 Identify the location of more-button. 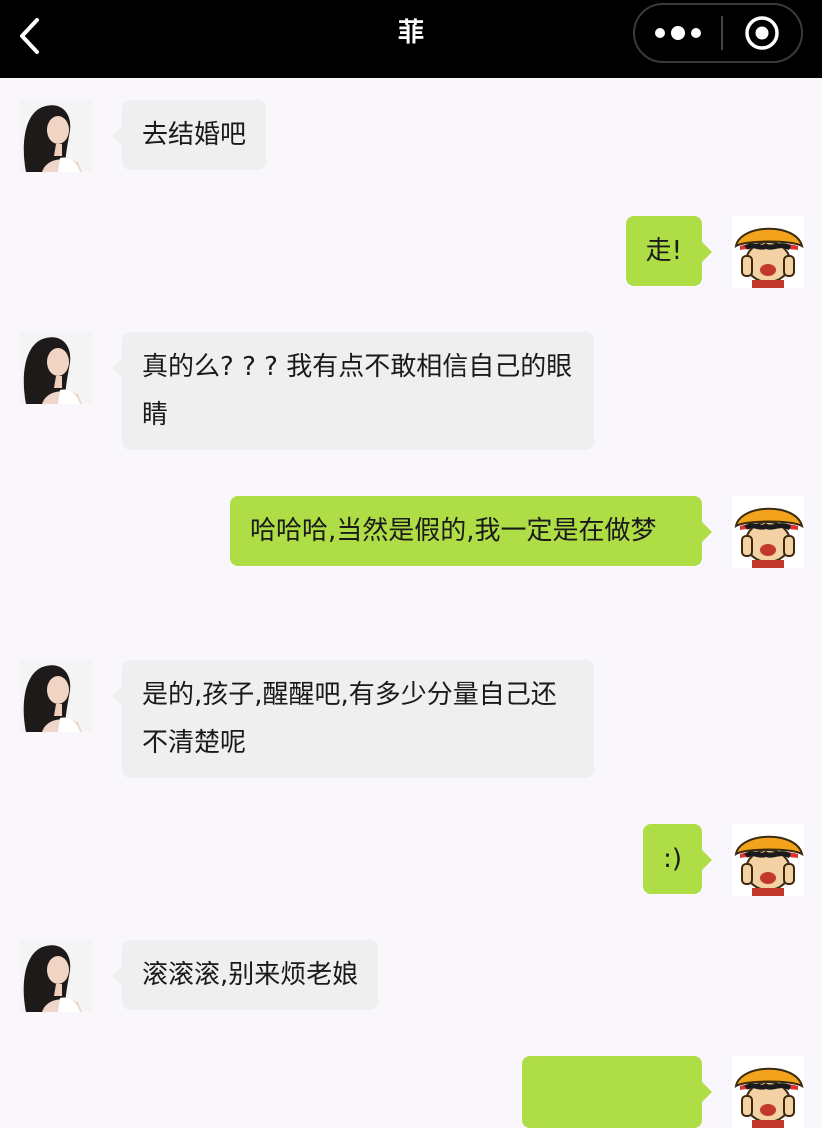
(678, 33).